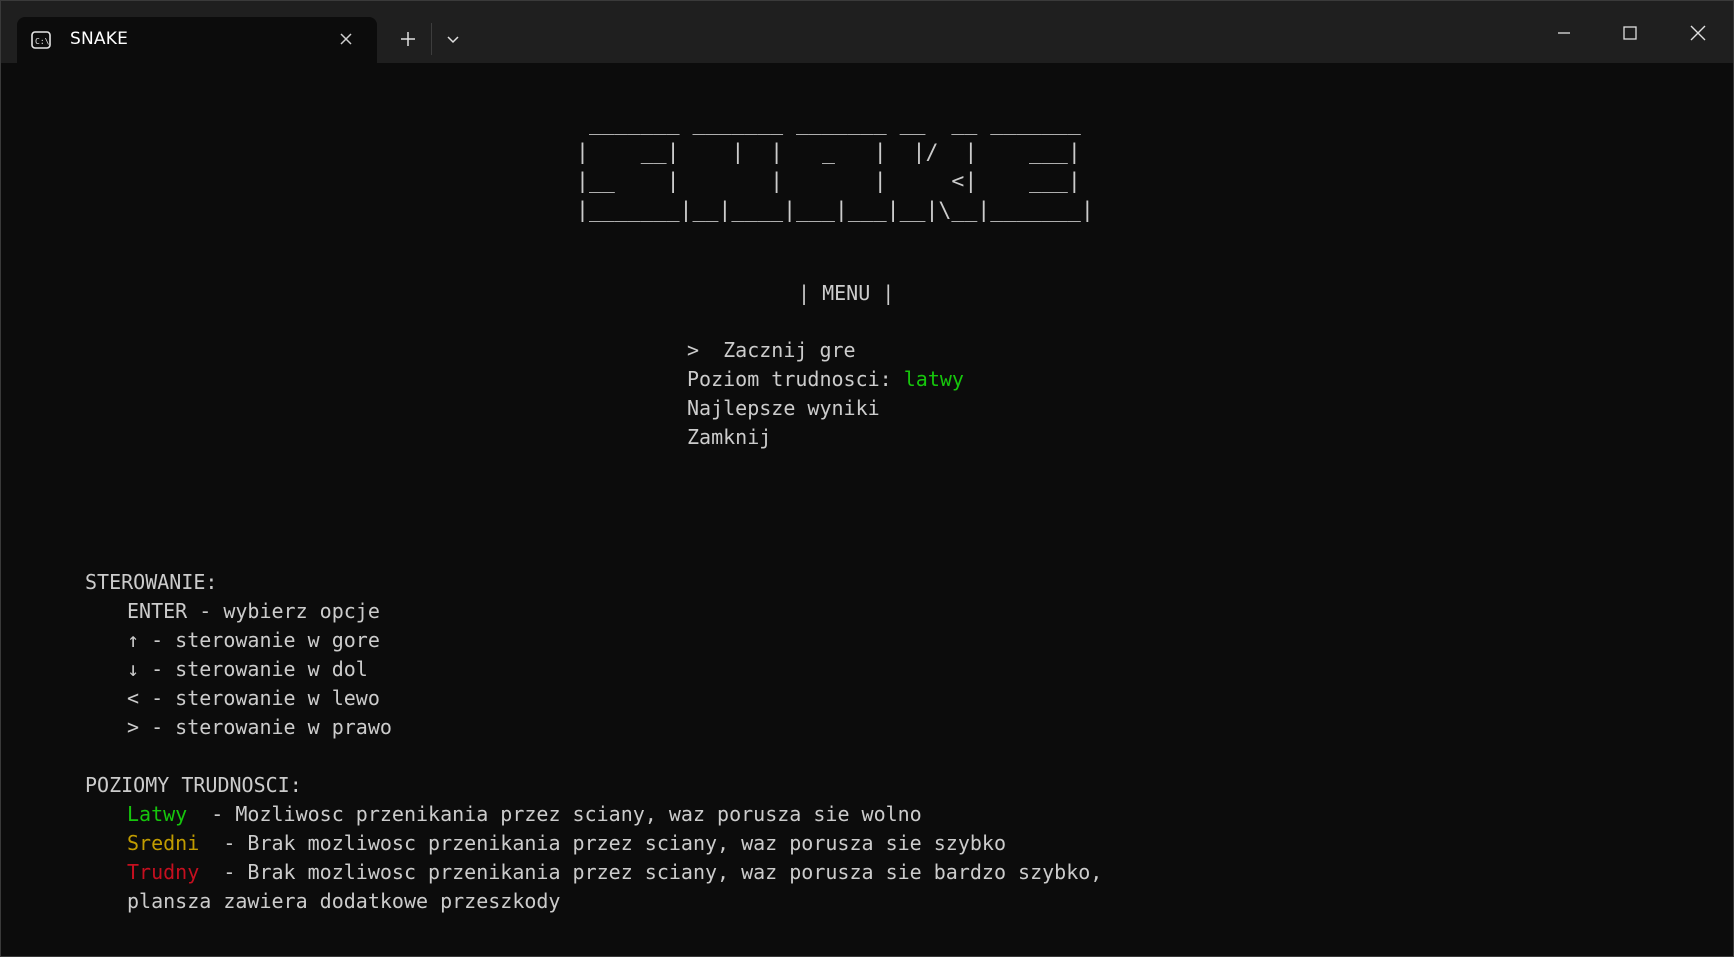  Describe the element at coordinates (99, 39) in the screenshot. I see `tab-title: SNAKE` at that location.